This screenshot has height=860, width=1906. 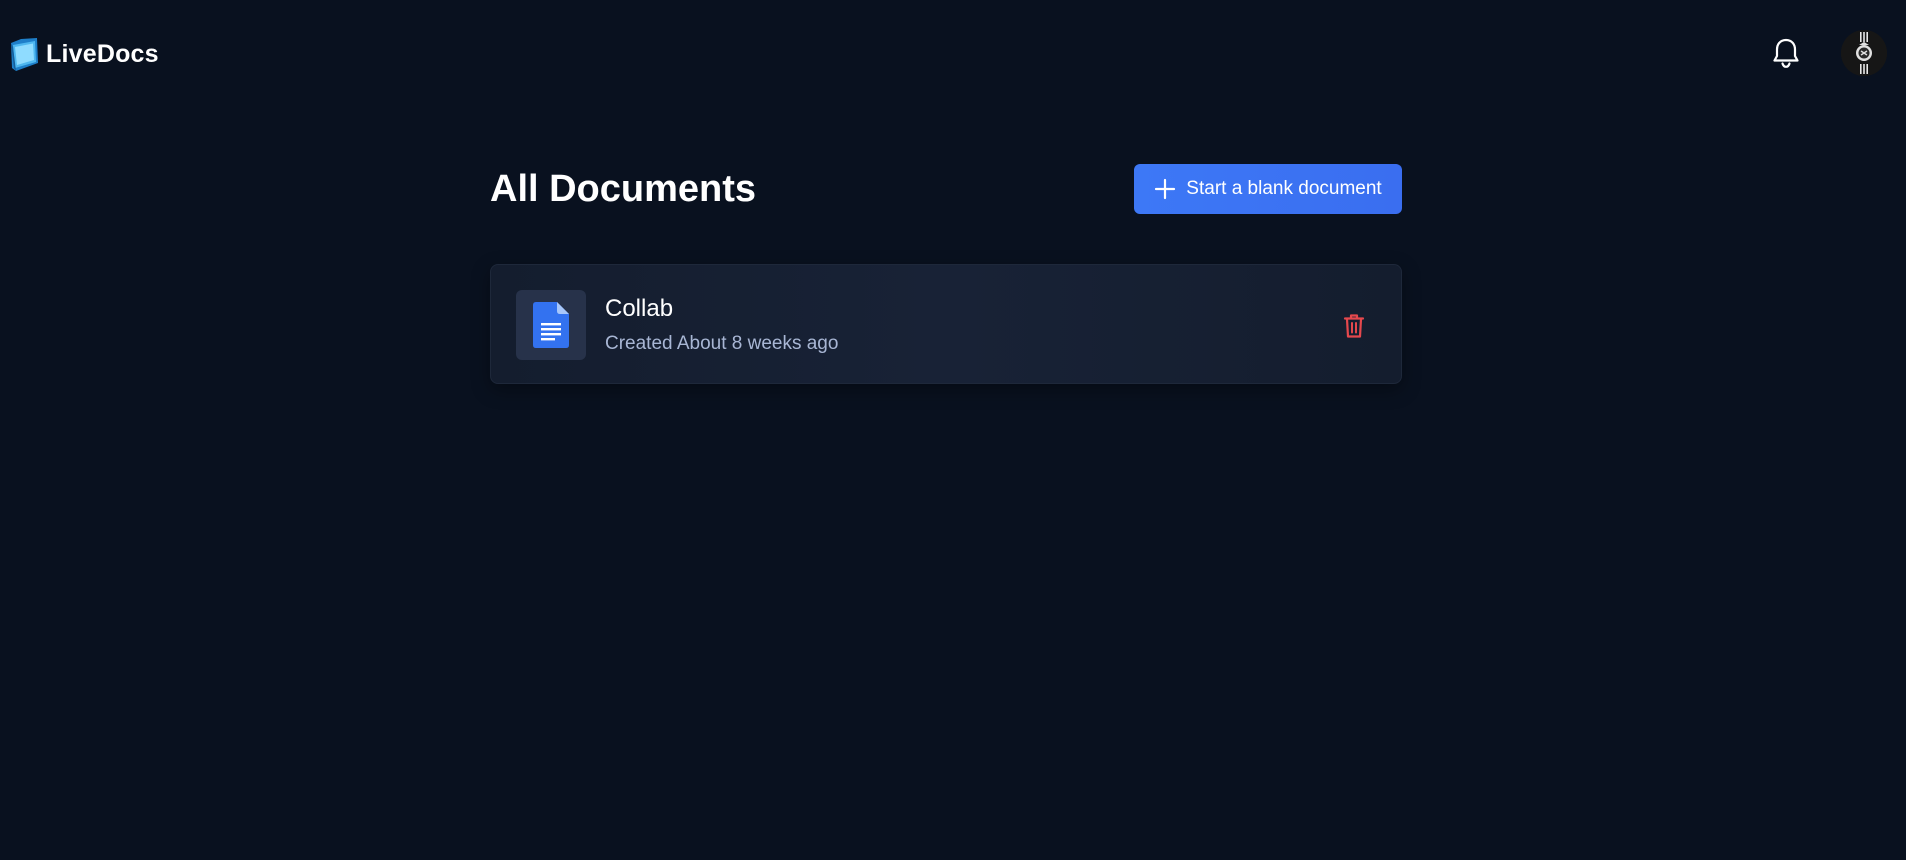 What do you see at coordinates (1165, 189) in the screenshot?
I see `plus-icon` at bounding box center [1165, 189].